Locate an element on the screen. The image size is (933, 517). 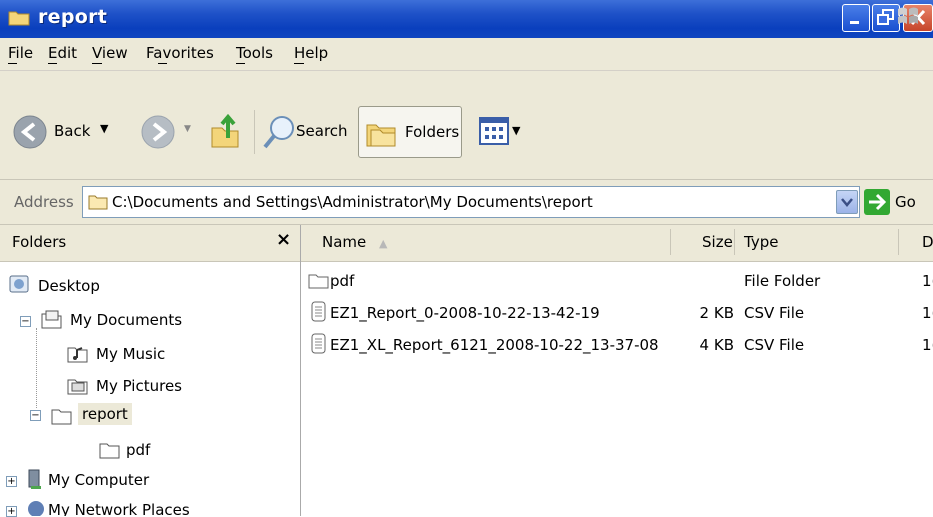
menu-help: Help is located at coordinates (311, 53).